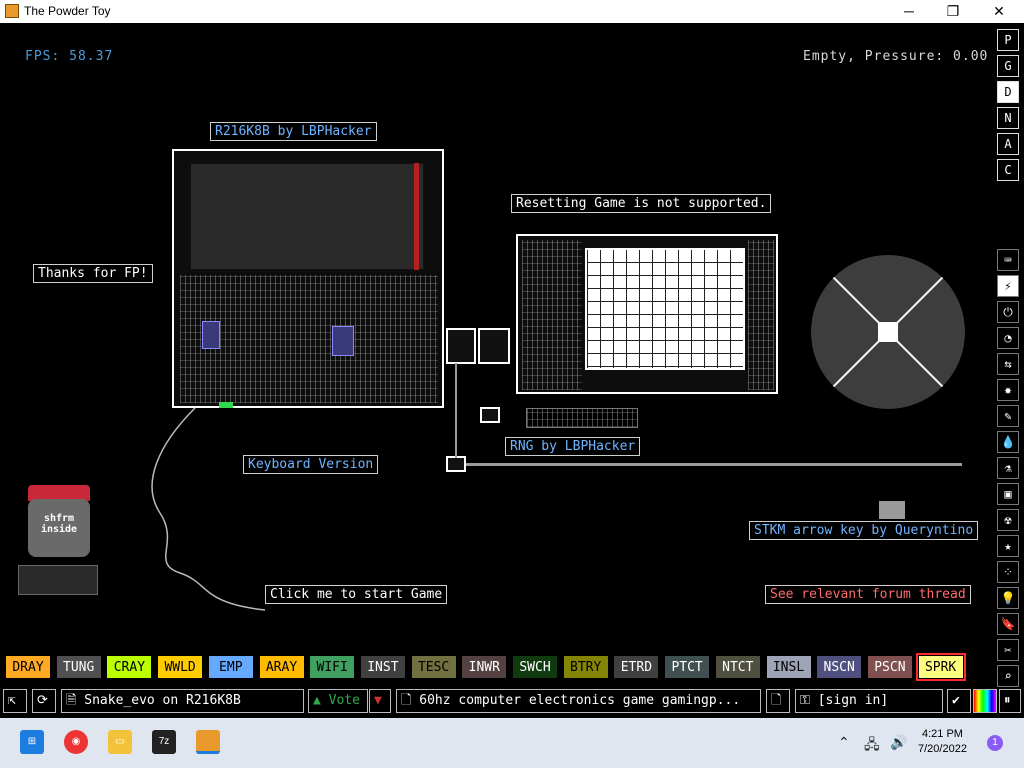  I want to click on sign-rng: RNG by LBPHacker, so click(573, 446).